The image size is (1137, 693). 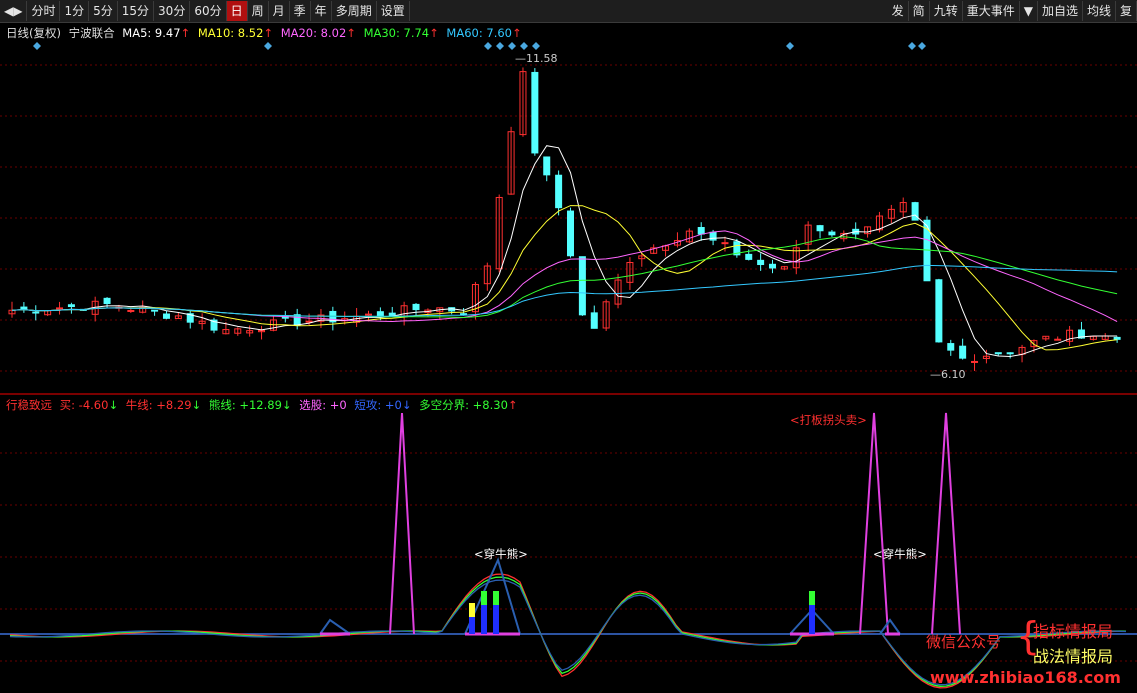 I want to click on cross-signal-label-1: <穿牛熊>, so click(x=501, y=554).